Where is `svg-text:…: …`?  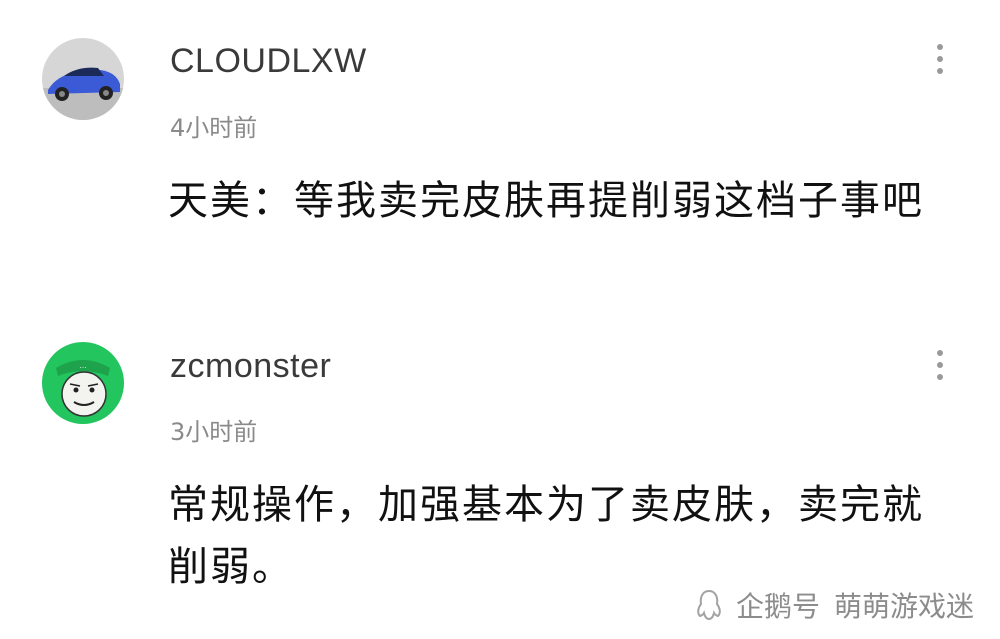
svg-text:…: … is located at coordinates (83, 366).